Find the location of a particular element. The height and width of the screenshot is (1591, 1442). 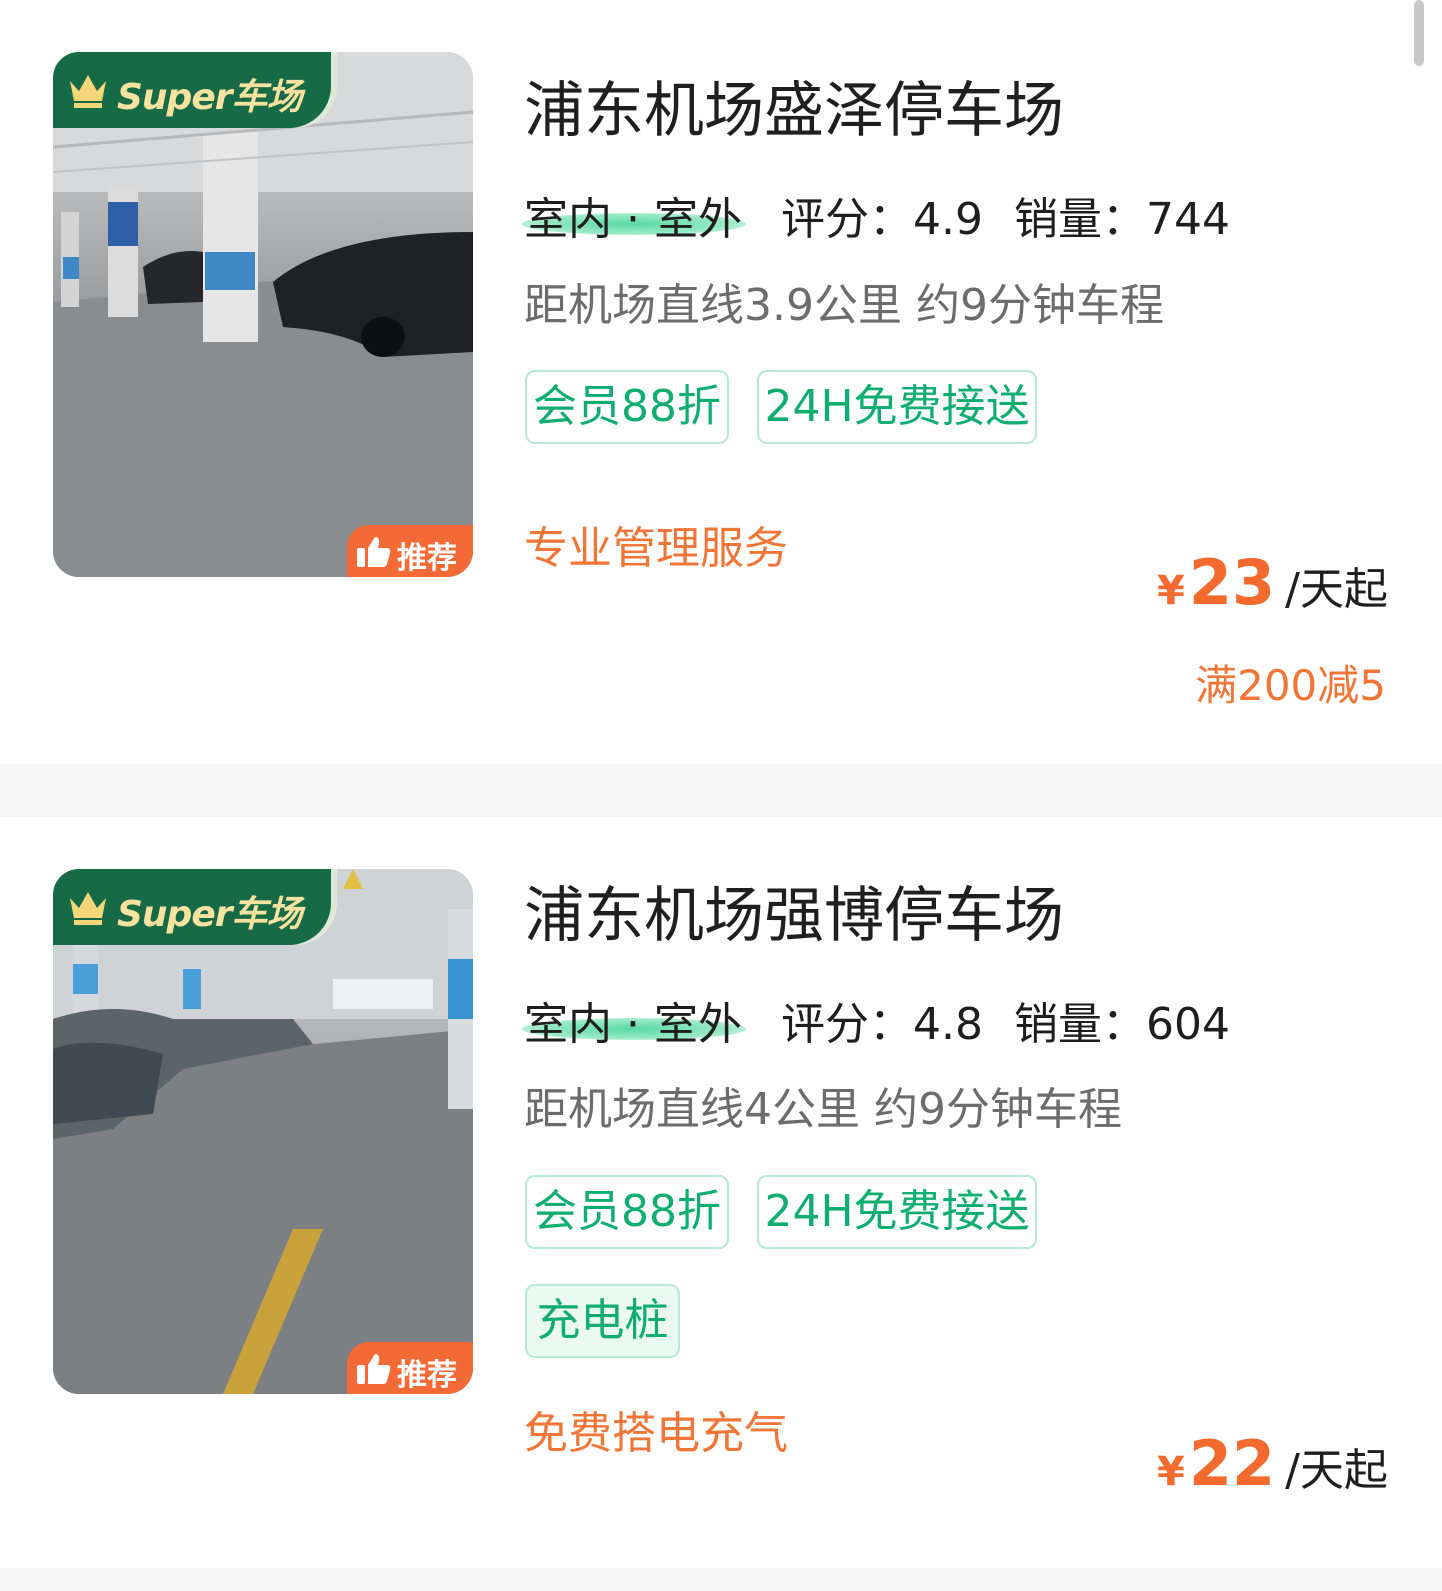

tag-charging-pile: 充电桩 is located at coordinates (602, 1321).